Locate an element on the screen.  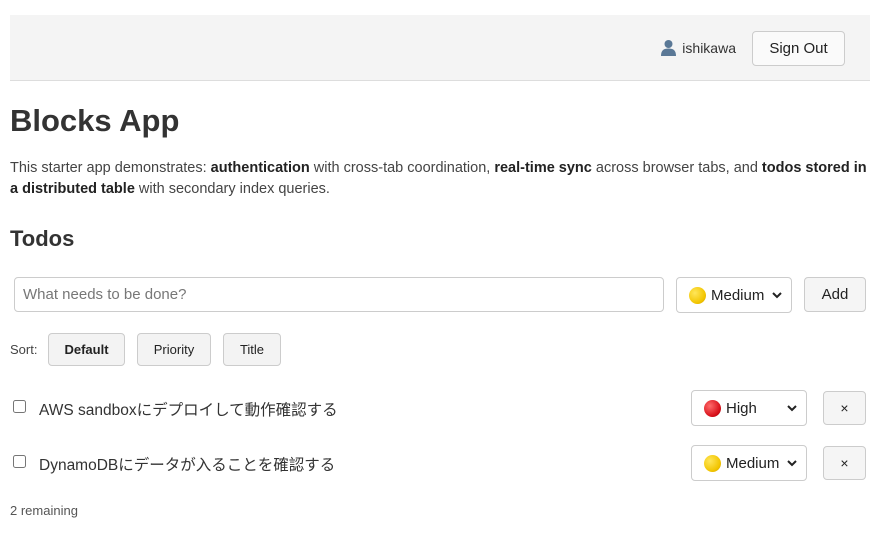
user-info: ishikawa is located at coordinates (698, 47).